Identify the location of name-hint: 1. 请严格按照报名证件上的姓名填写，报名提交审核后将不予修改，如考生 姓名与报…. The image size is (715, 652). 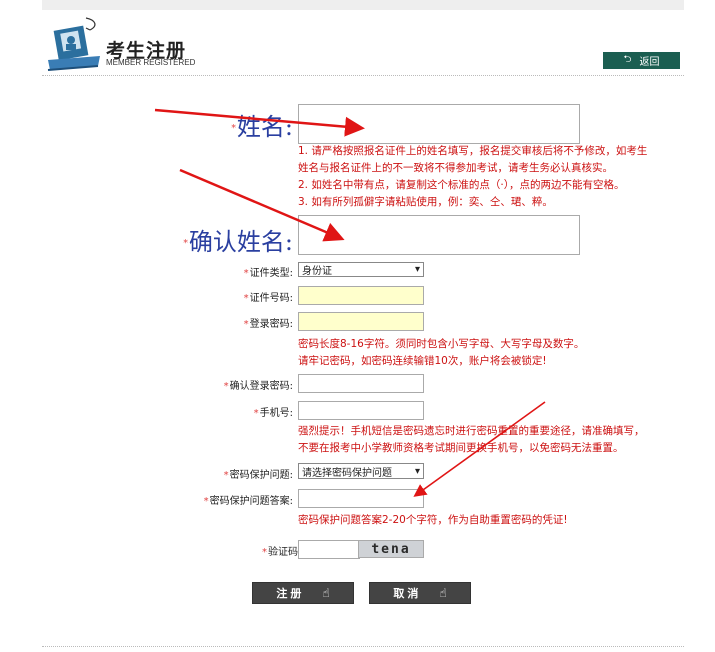
(473, 176).